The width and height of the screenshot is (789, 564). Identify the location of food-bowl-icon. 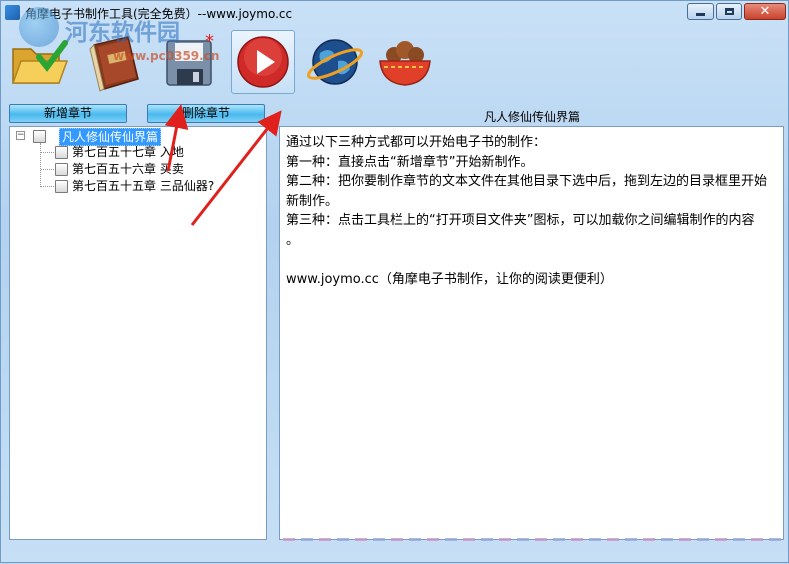
(405, 63).